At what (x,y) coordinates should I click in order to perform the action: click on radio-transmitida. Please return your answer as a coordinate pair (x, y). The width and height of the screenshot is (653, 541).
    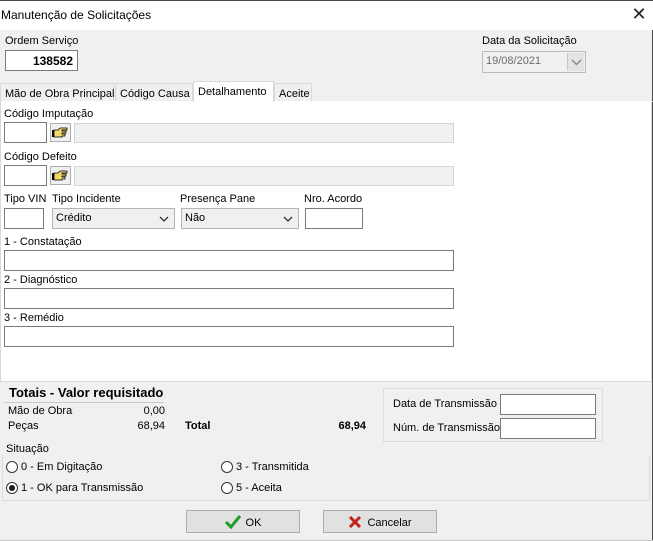
    Looking at the image, I should click on (227, 467).